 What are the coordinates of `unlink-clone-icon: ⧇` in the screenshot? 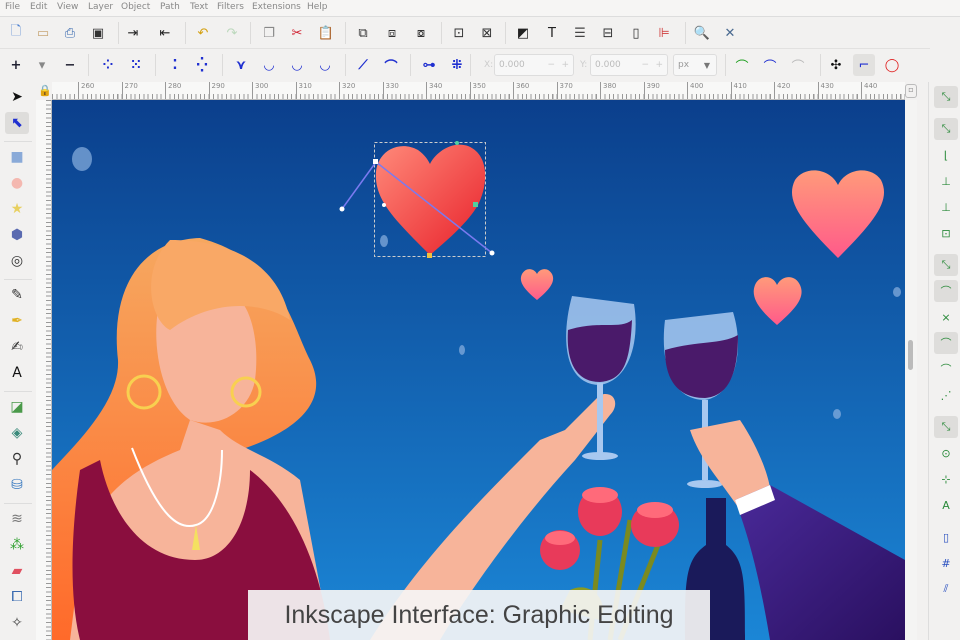 It's located at (421, 33).